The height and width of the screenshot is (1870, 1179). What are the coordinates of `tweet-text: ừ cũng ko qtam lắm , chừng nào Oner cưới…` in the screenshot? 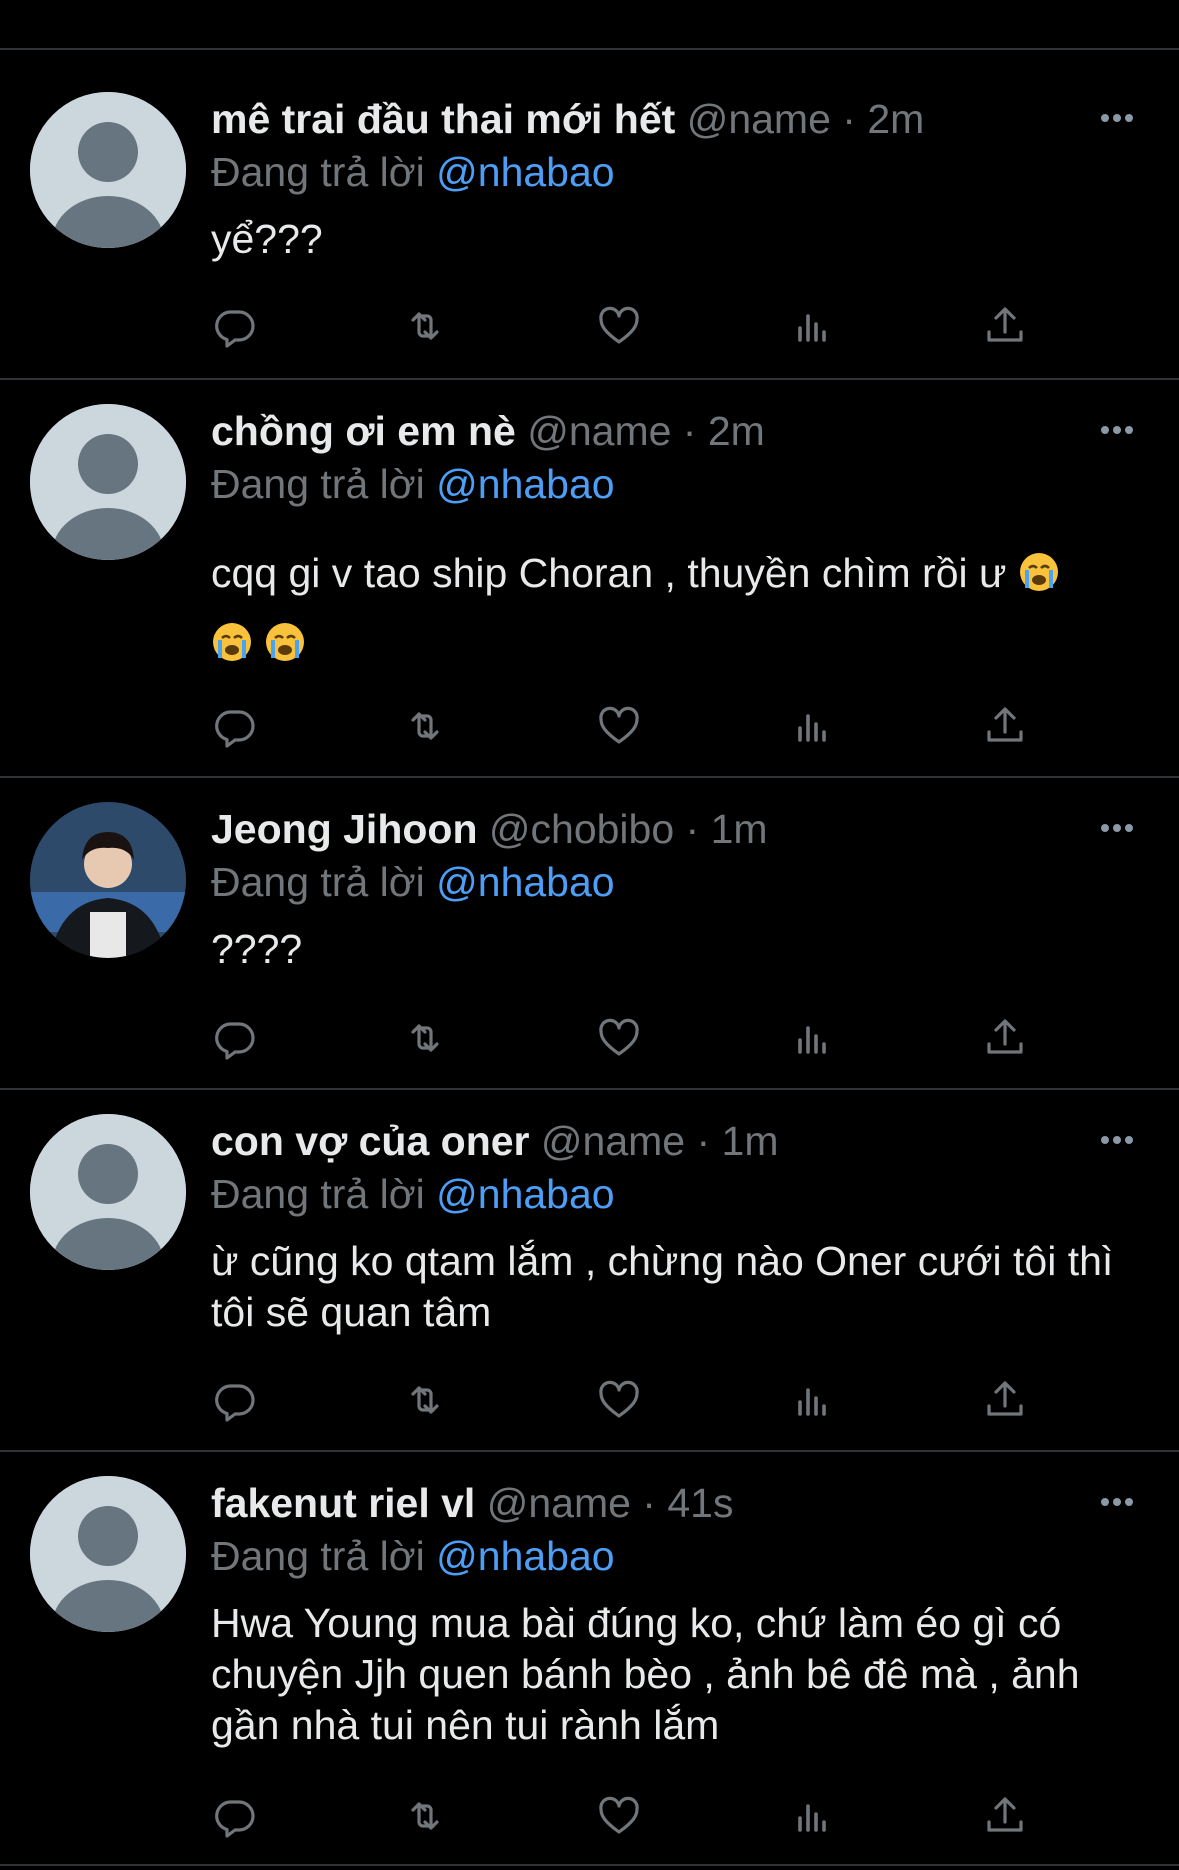 It's located at (662, 1286).